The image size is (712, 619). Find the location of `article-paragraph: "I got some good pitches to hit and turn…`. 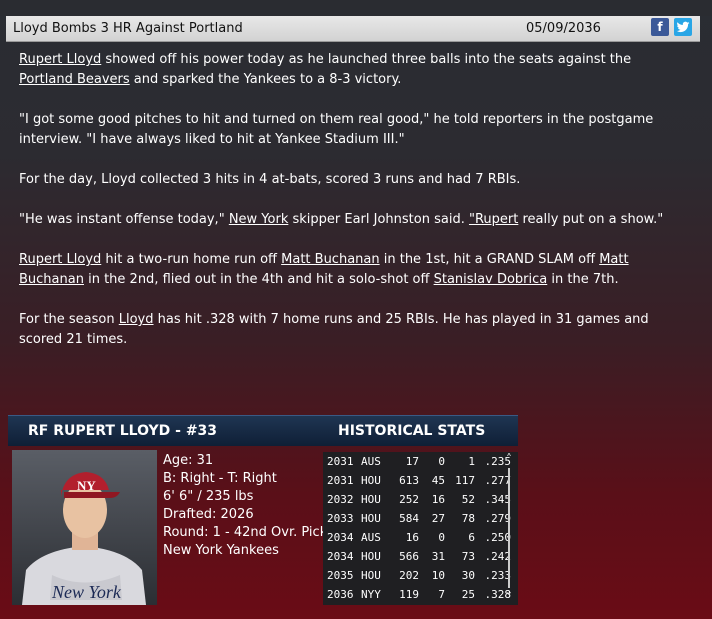

article-paragraph: "I got some good pitches to hit and turn… is located at coordinates (336, 129).